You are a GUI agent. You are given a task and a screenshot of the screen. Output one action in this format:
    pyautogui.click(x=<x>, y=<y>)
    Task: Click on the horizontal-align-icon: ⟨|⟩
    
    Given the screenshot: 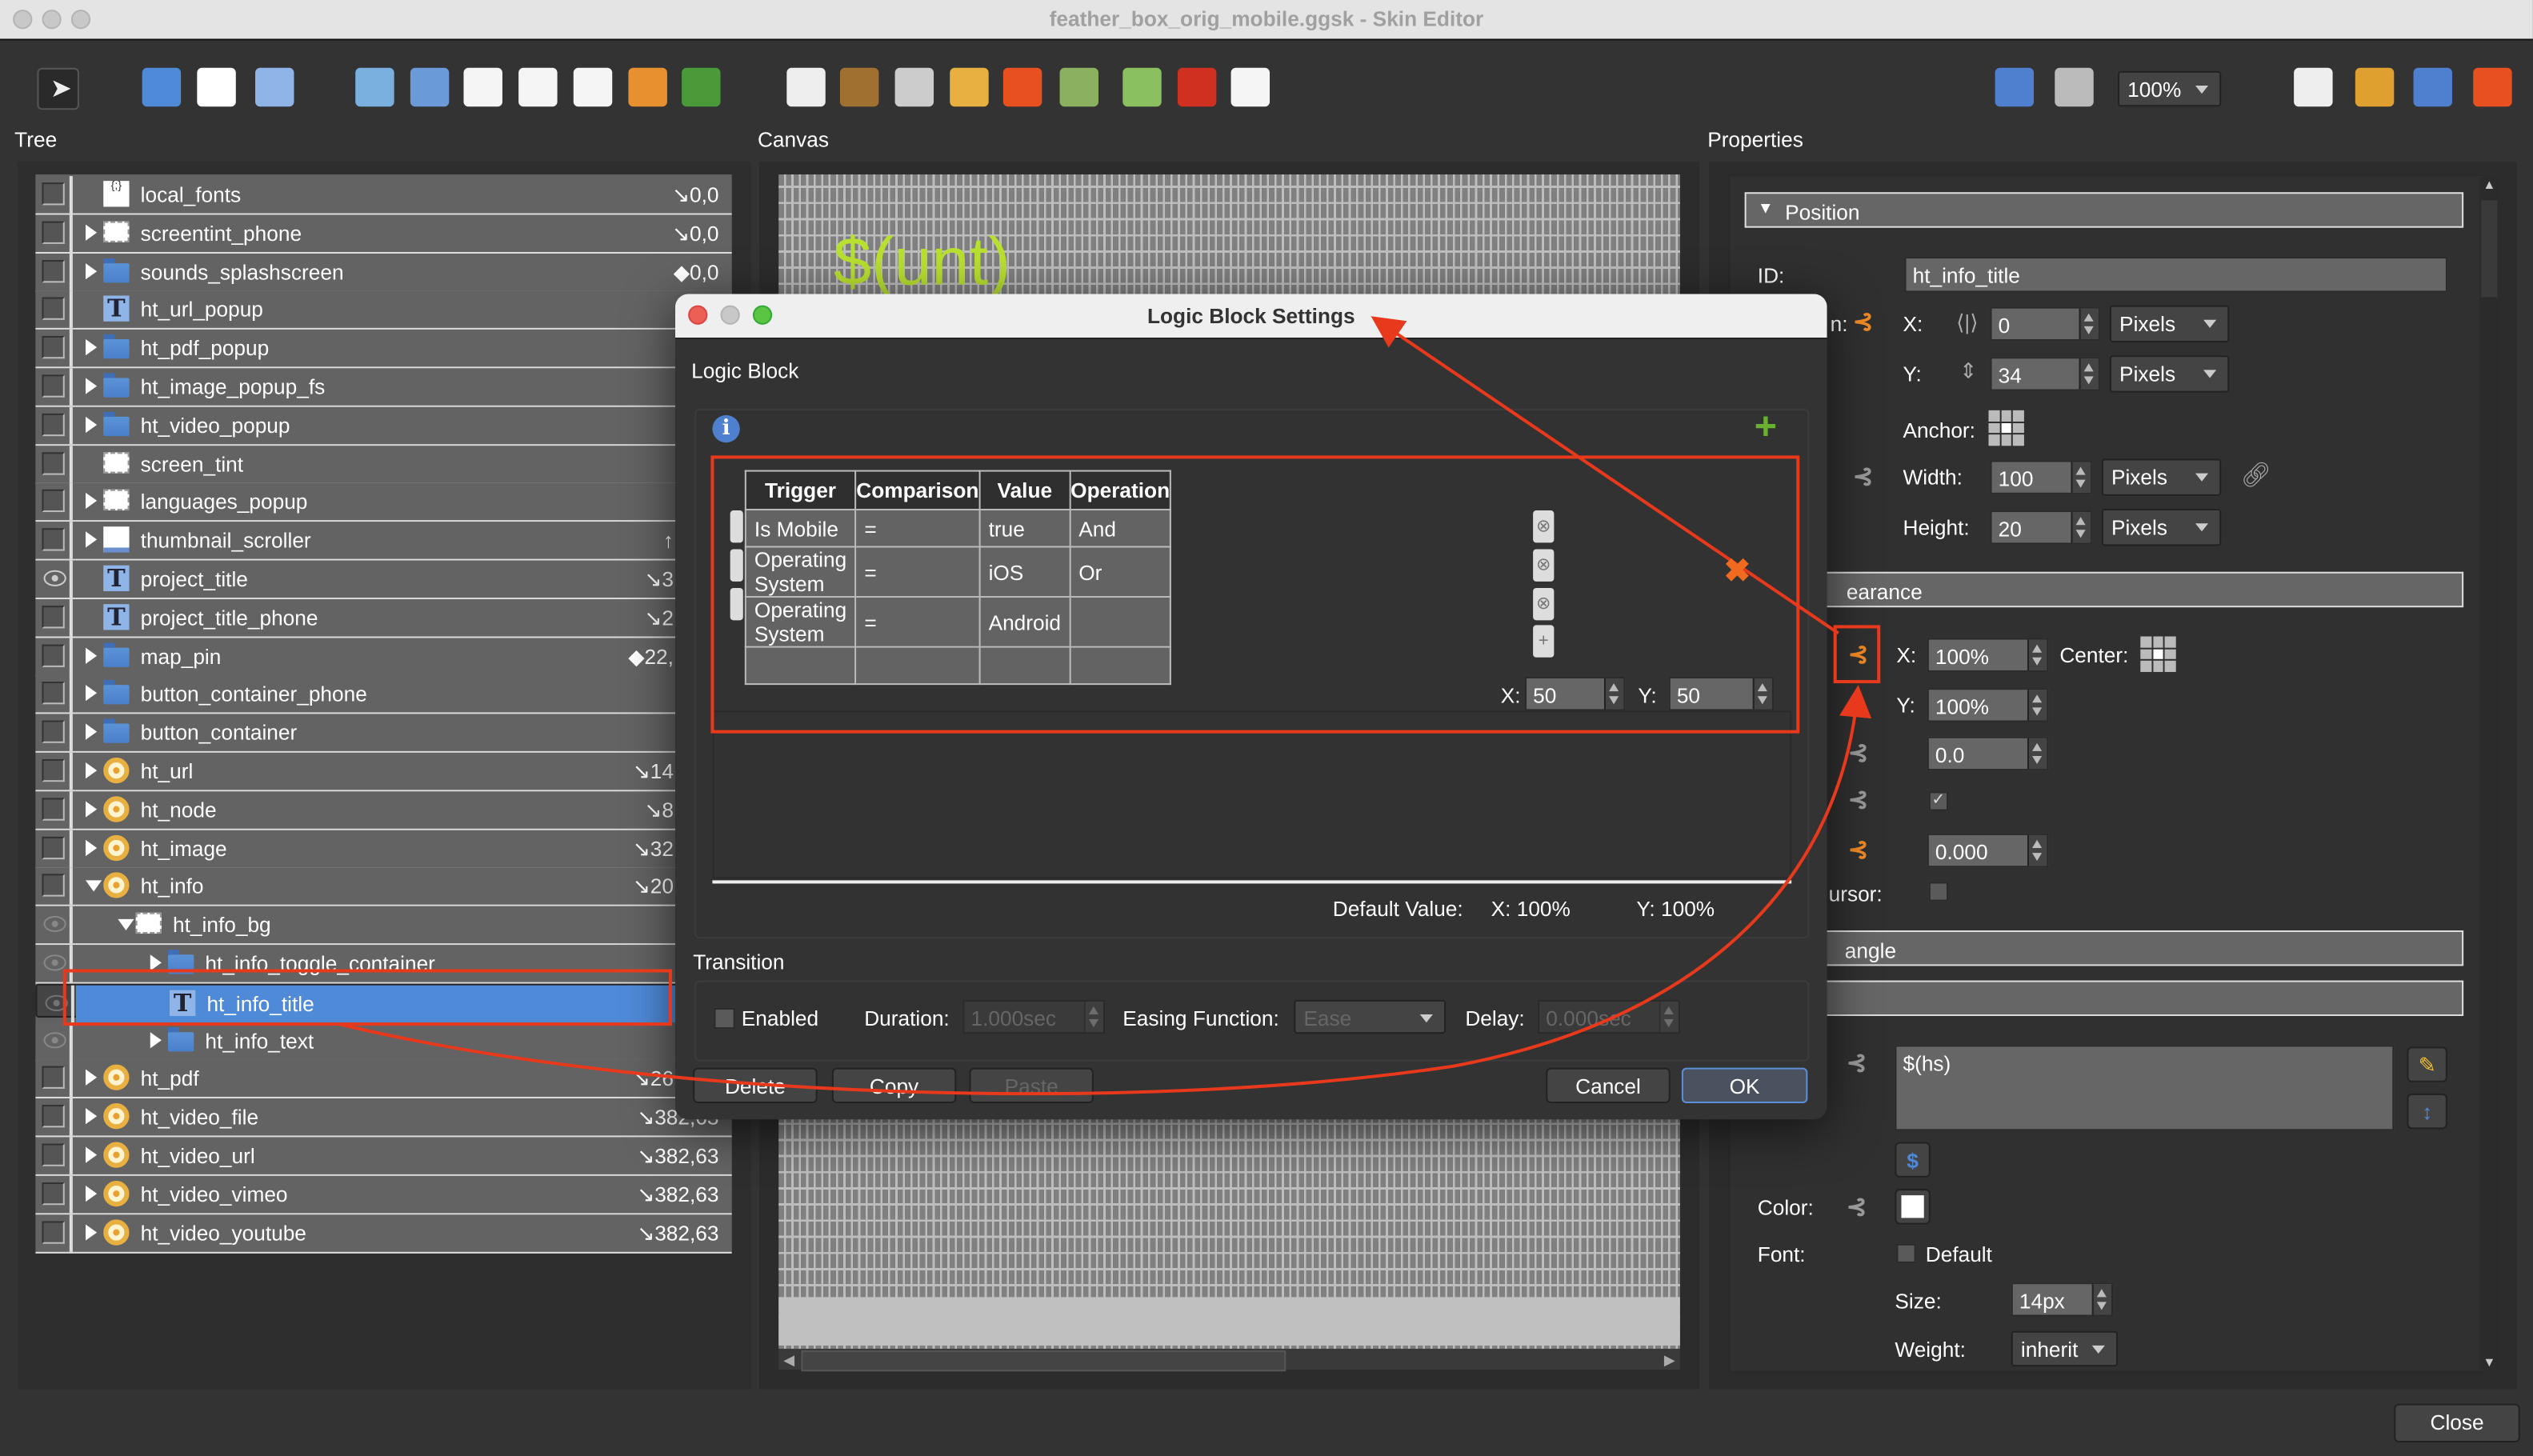 What is the action you would take?
    pyautogui.click(x=1967, y=323)
    